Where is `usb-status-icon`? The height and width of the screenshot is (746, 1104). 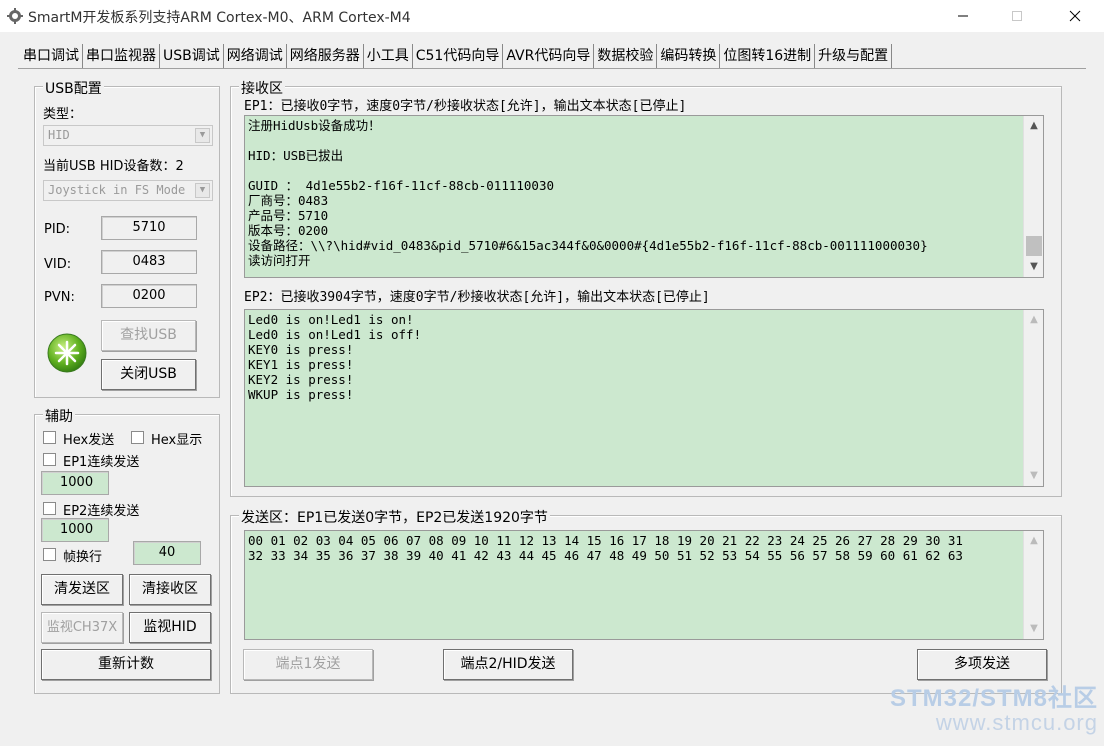 usb-status-icon is located at coordinates (67, 353).